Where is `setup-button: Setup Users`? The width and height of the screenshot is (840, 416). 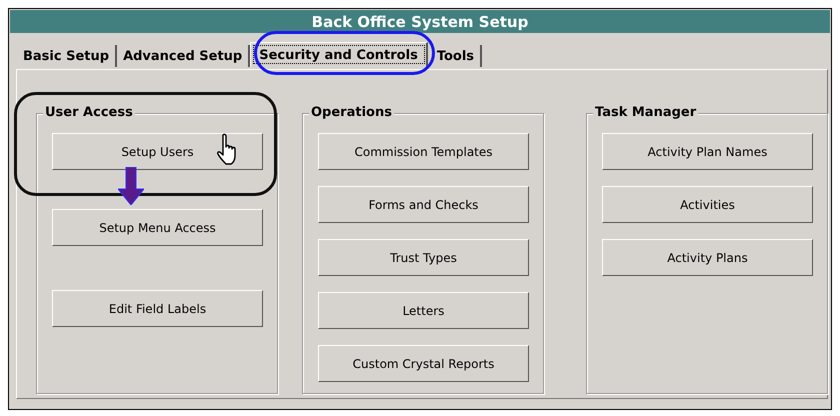 setup-button: Setup Users is located at coordinates (157, 151).